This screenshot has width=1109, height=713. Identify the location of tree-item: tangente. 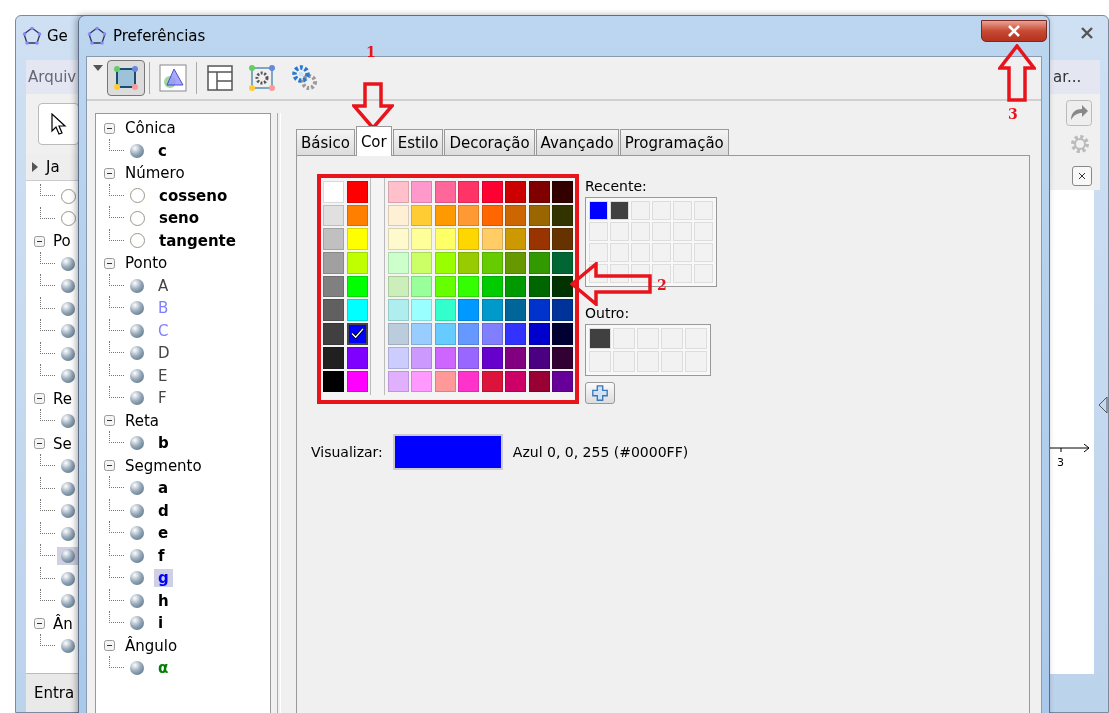
(197, 240).